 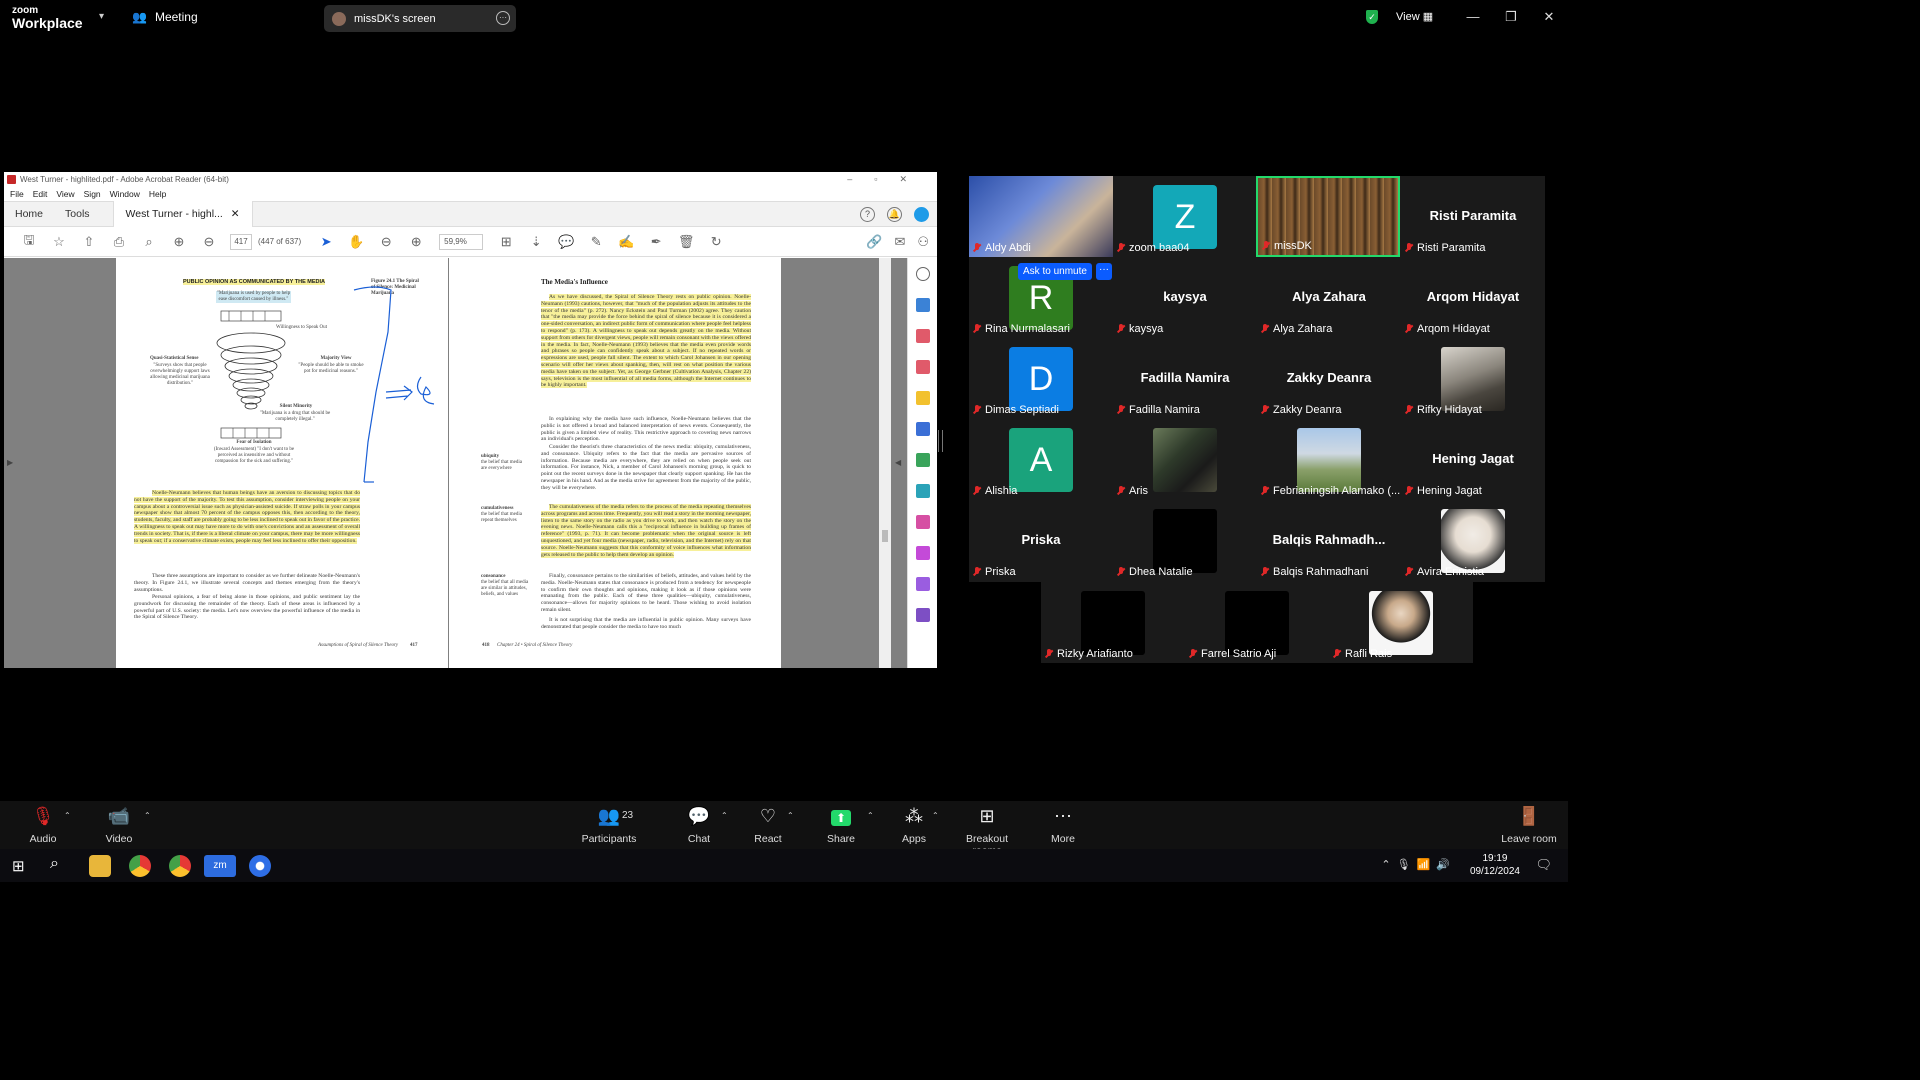 I want to click on participant-tile: Z zoom baa04, so click(x=1185, y=216).